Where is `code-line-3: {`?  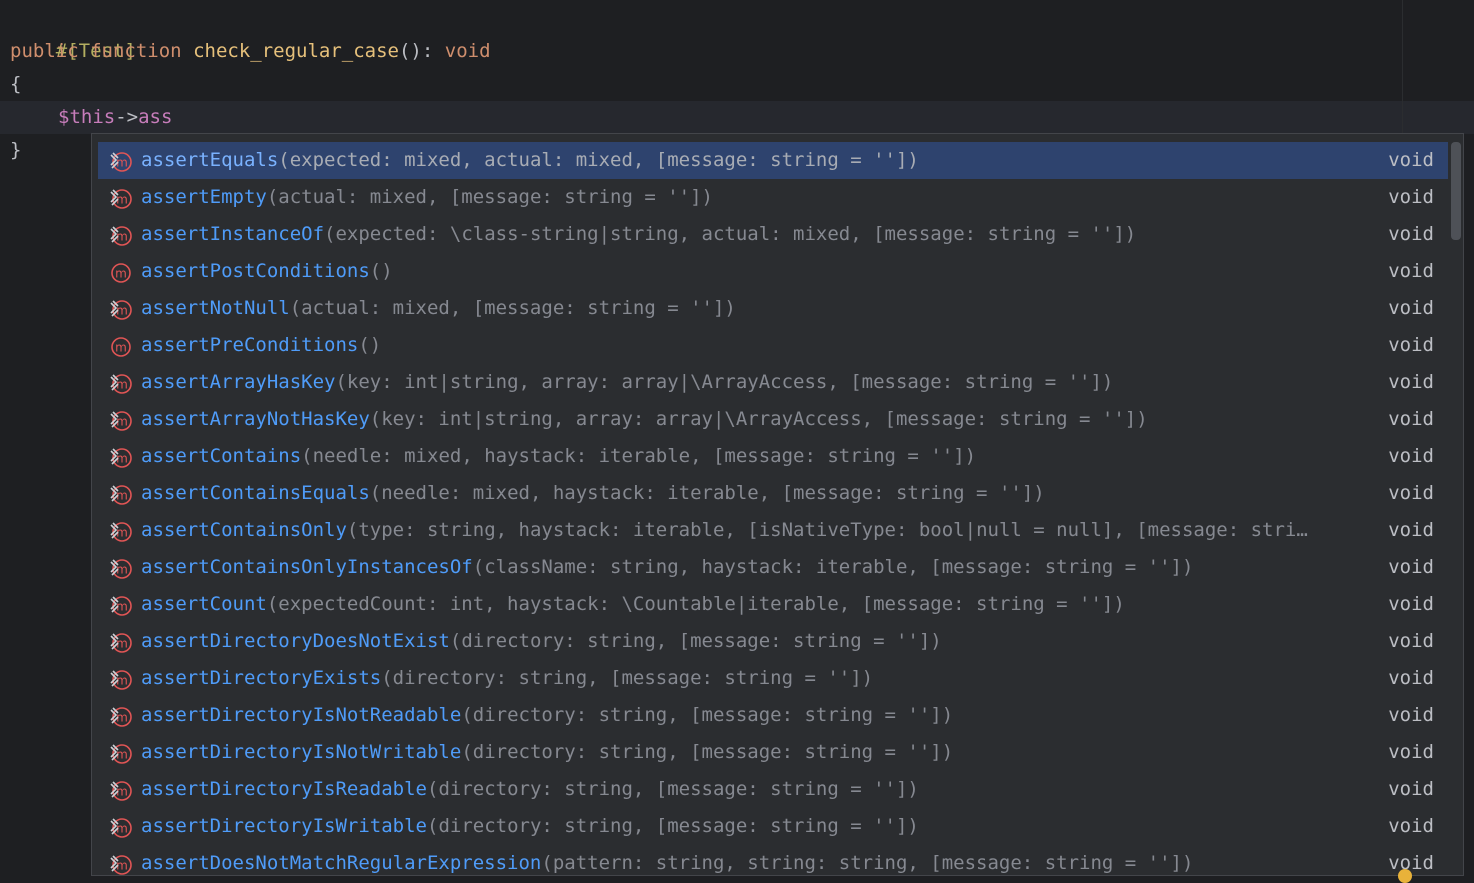
code-line-3: { is located at coordinates (15, 84).